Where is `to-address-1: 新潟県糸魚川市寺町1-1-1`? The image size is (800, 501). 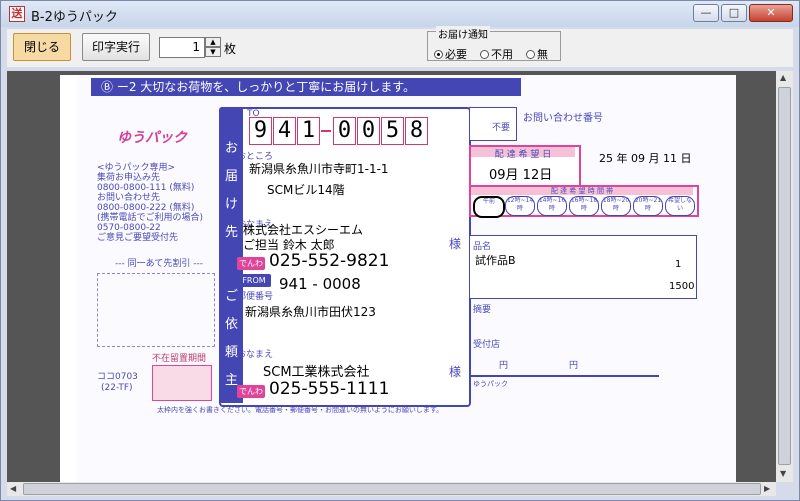
to-address-1: 新潟県糸魚川市寺町1-1-1 is located at coordinates (319, 169).